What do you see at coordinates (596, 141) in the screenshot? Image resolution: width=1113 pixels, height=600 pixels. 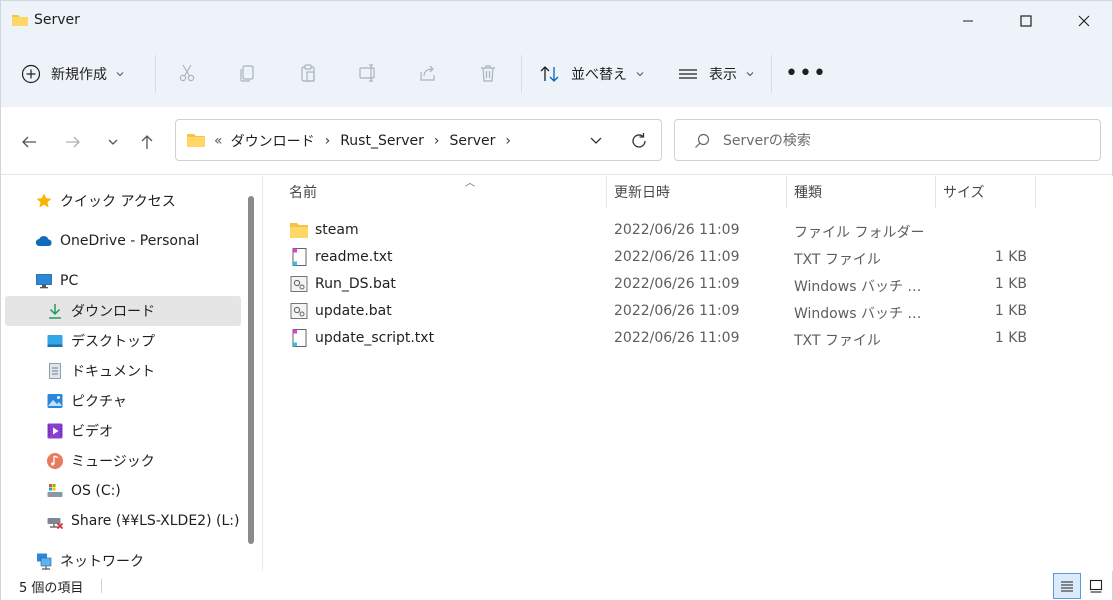 I see `address-dropdown-icon` at bounding box center [596, 141].